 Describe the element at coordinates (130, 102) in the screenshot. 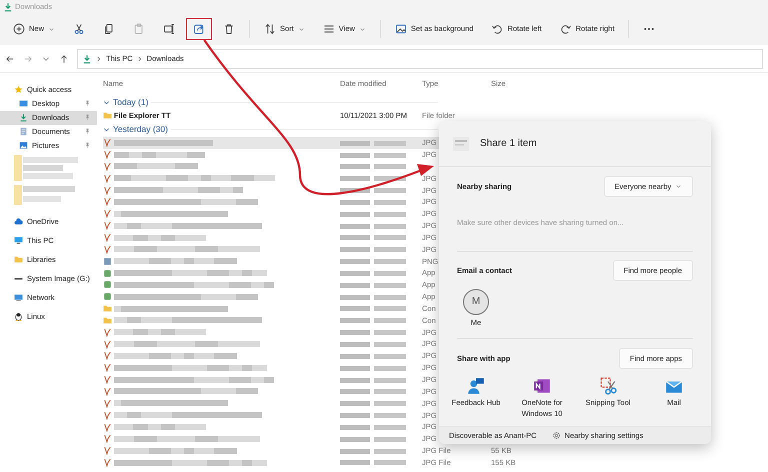

I see `group-header: Today (1)` at that location.